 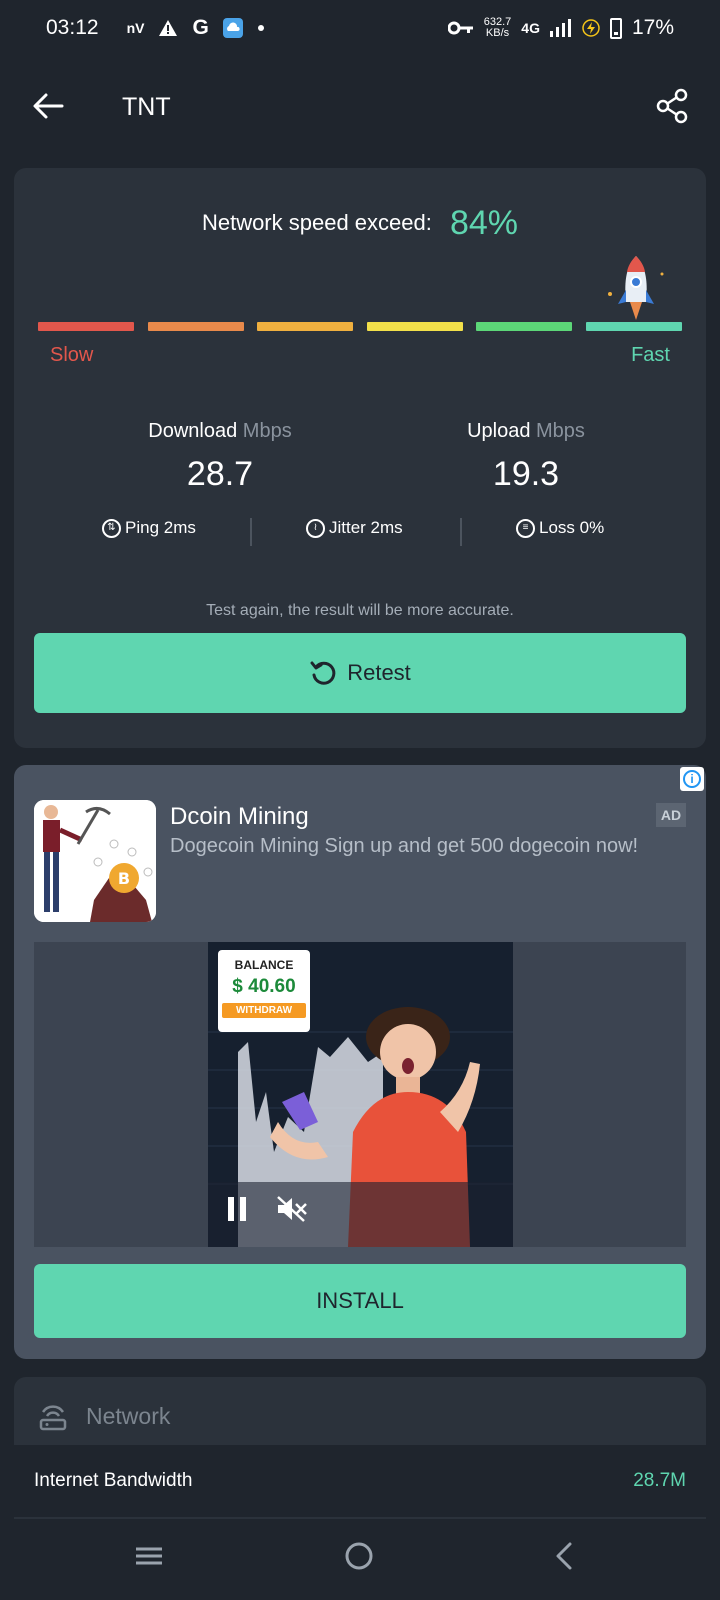 I want to click on retest-button: Retest, so click(x=360, y=673).